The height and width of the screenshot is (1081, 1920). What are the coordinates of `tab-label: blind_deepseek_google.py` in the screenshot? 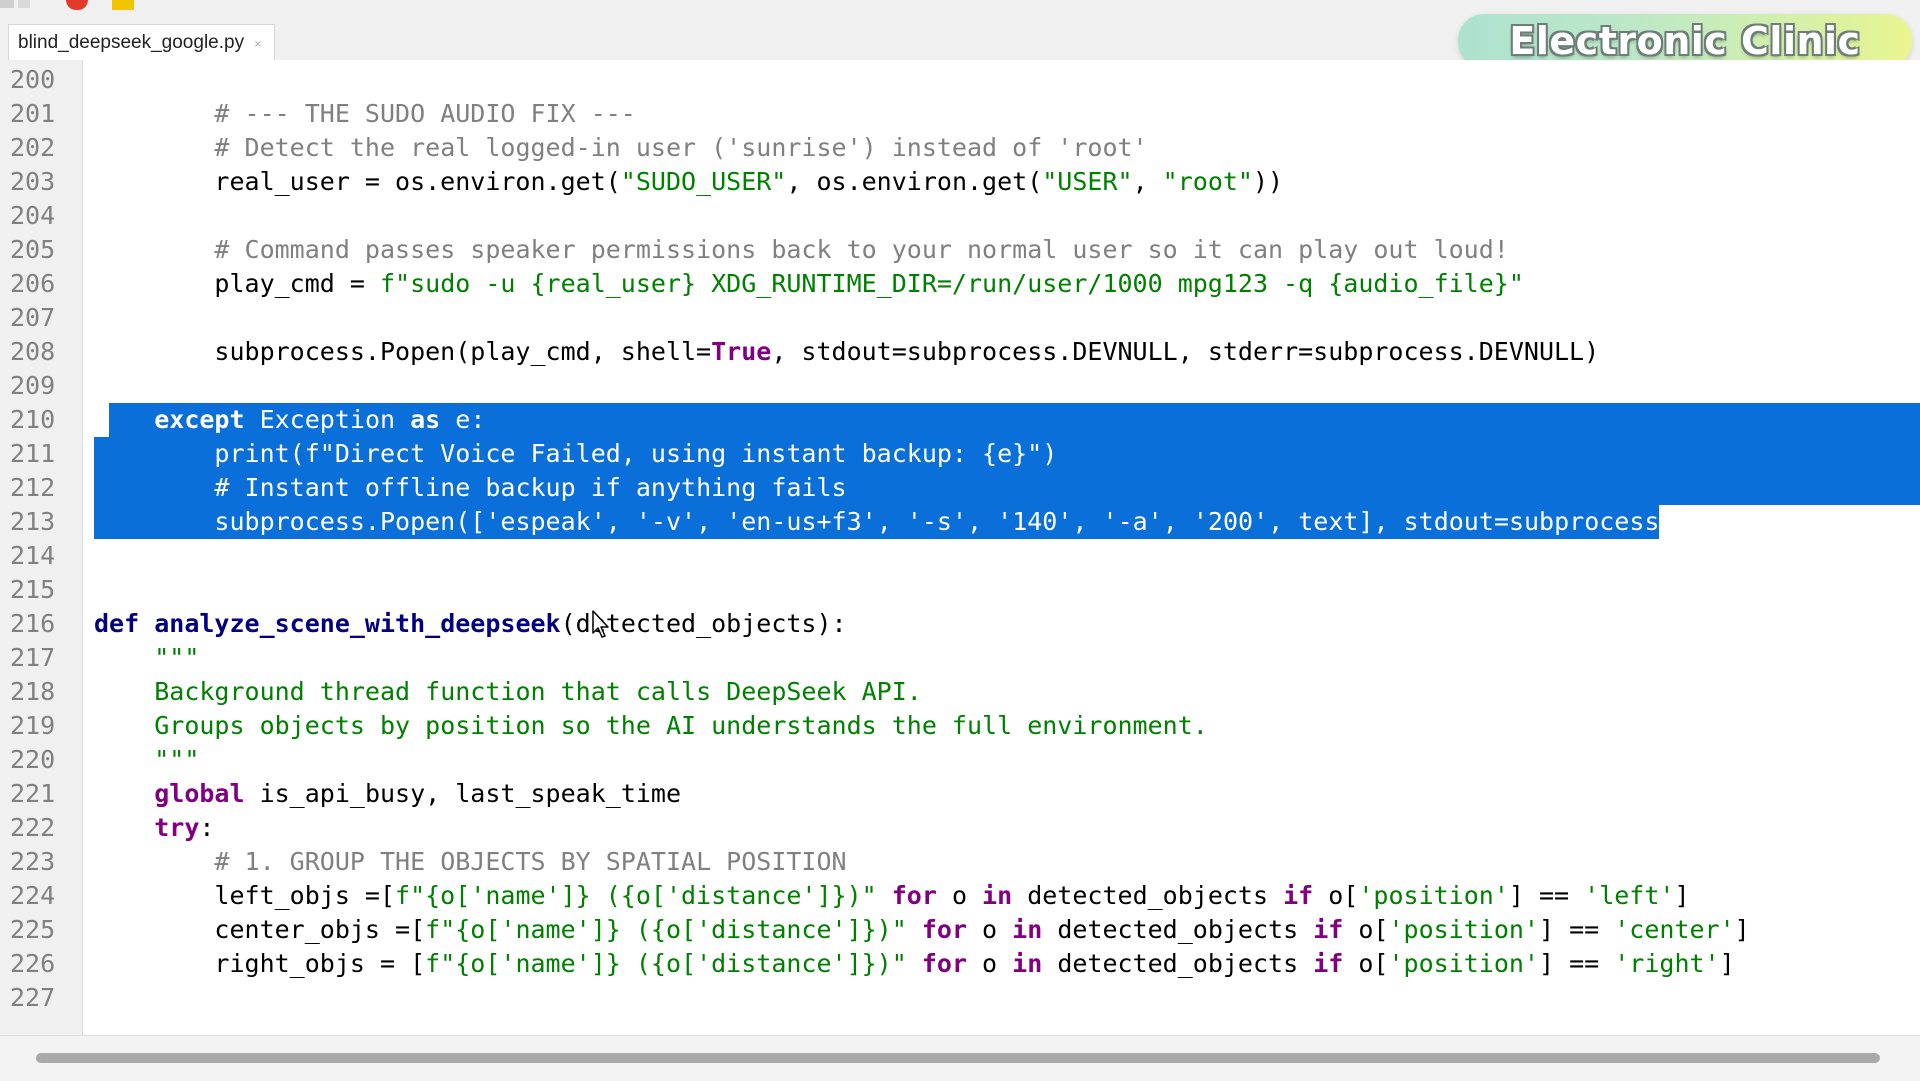 It's located at (131, 42).